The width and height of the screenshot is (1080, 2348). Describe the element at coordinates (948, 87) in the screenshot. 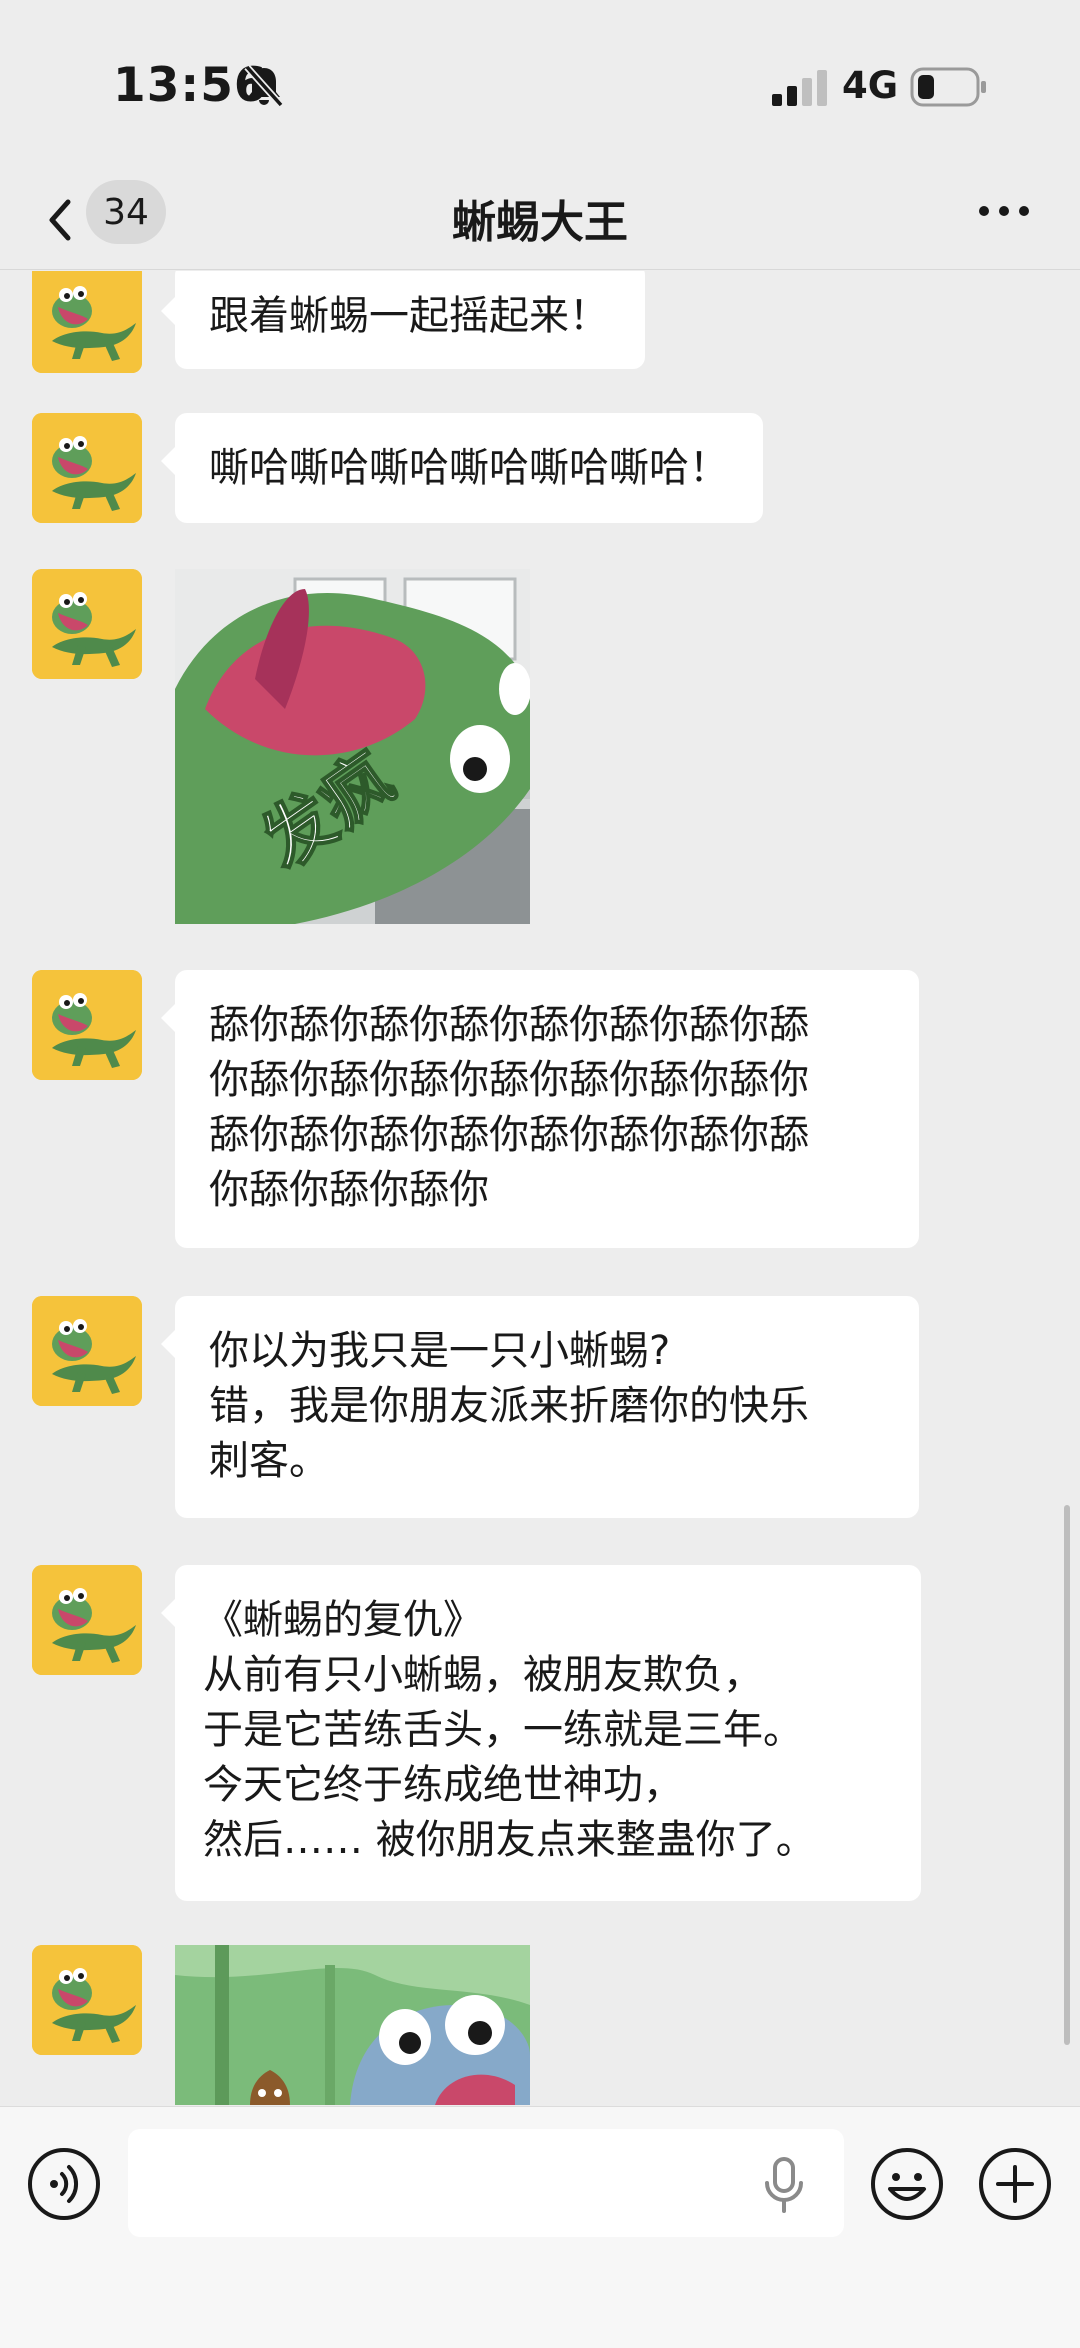

I see `battery-icon` at that location.